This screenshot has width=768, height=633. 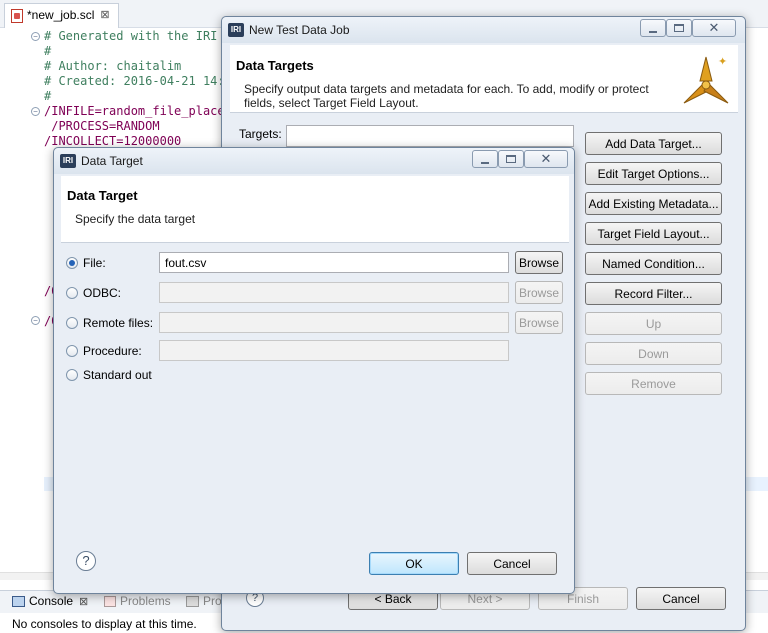 I want to click on dialog-header: Data Target Specify the data target, so click(x=315, y=209).